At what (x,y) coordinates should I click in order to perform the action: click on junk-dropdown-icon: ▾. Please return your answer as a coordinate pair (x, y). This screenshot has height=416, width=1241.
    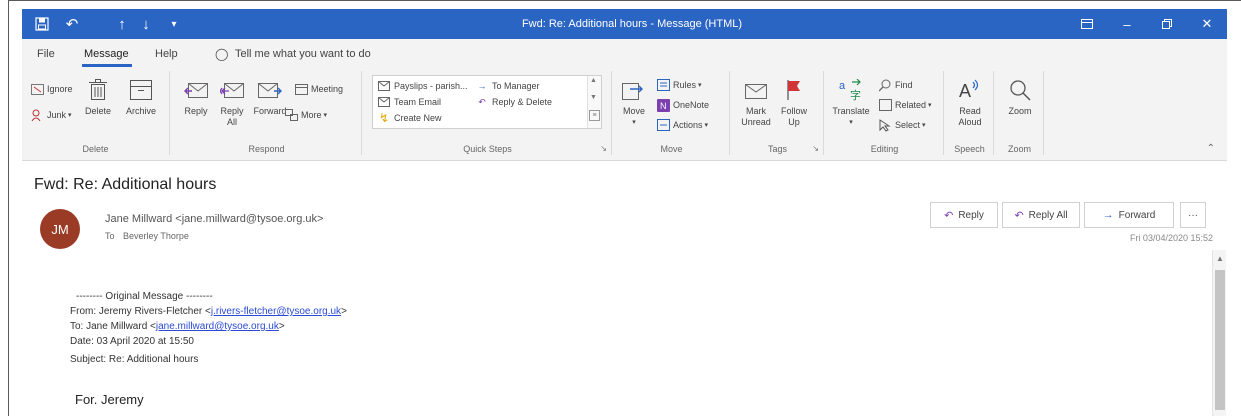
    Looking at the image, I should click on (70, 115).